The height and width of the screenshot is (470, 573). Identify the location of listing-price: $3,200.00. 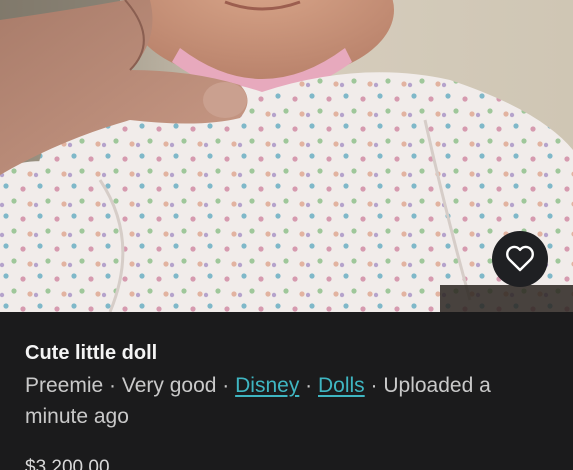
(67, 463).